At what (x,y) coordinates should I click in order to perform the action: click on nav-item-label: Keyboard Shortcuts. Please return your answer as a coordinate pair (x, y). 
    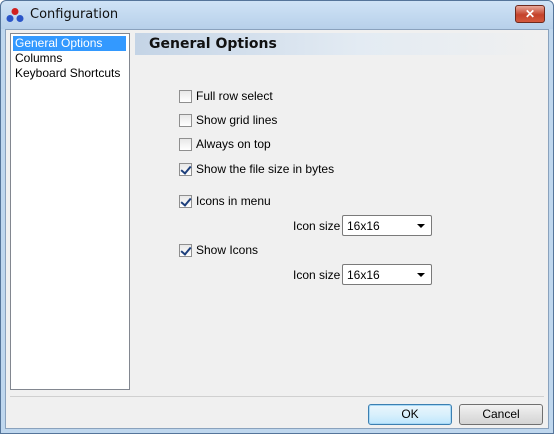
    Looking at the image, I should click on (68, 73).